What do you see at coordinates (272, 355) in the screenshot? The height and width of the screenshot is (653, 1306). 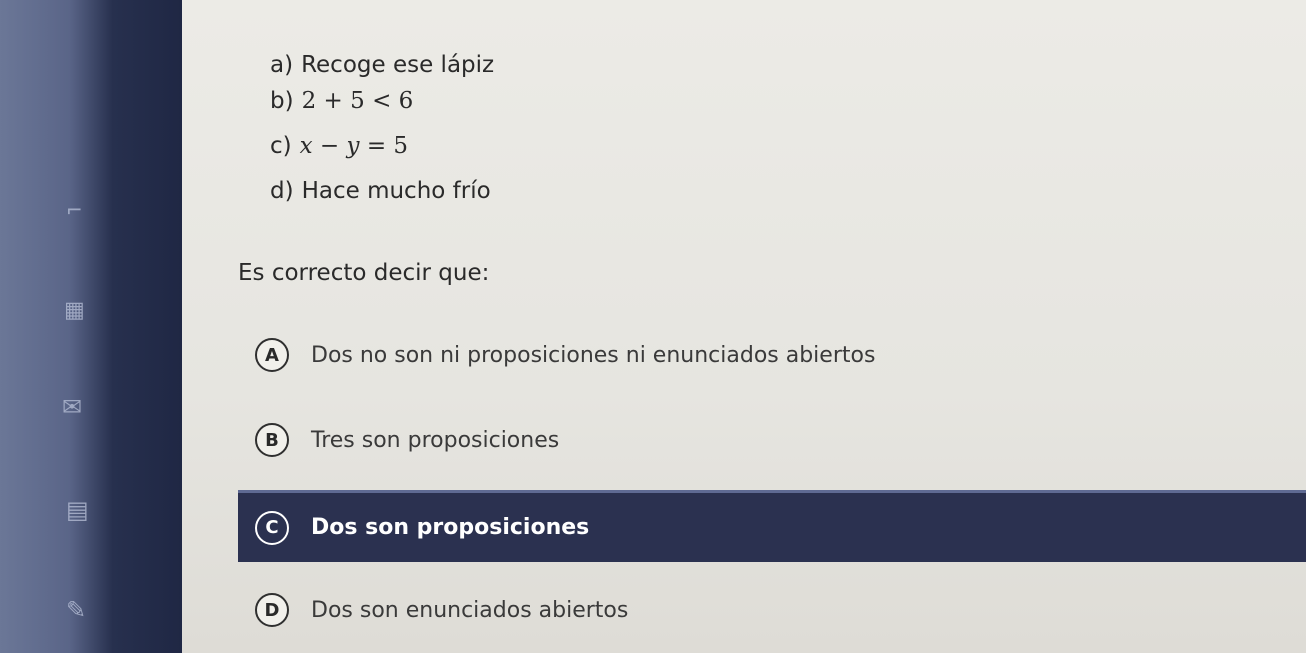 I see `option-letter-badge: A` at bounding box center [272, 355].